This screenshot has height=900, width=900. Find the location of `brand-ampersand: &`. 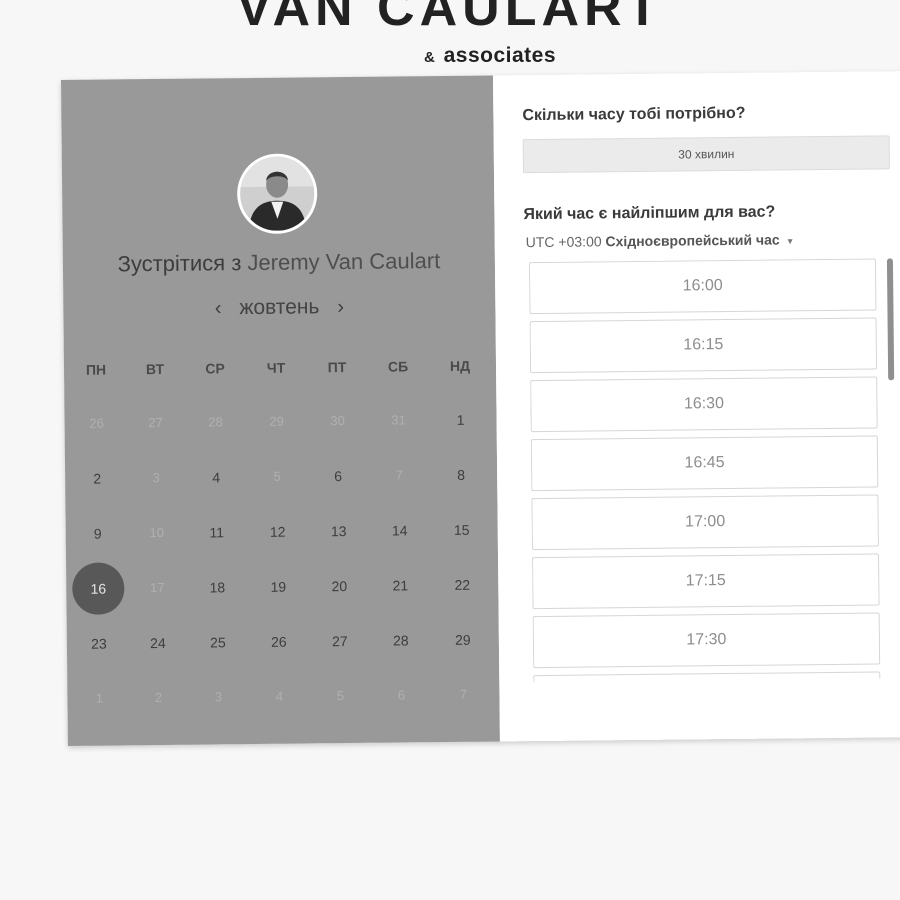

brand-ampersand: & is located at coordinates (429, 57).